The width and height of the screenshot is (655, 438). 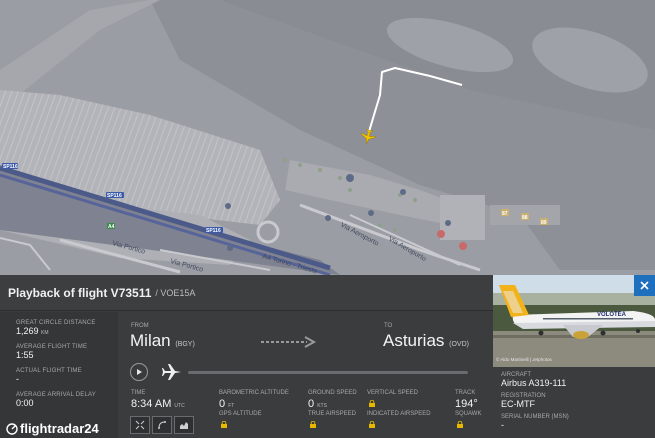 I want to click on altitude-unit: FT, so click(x=231, y=406).